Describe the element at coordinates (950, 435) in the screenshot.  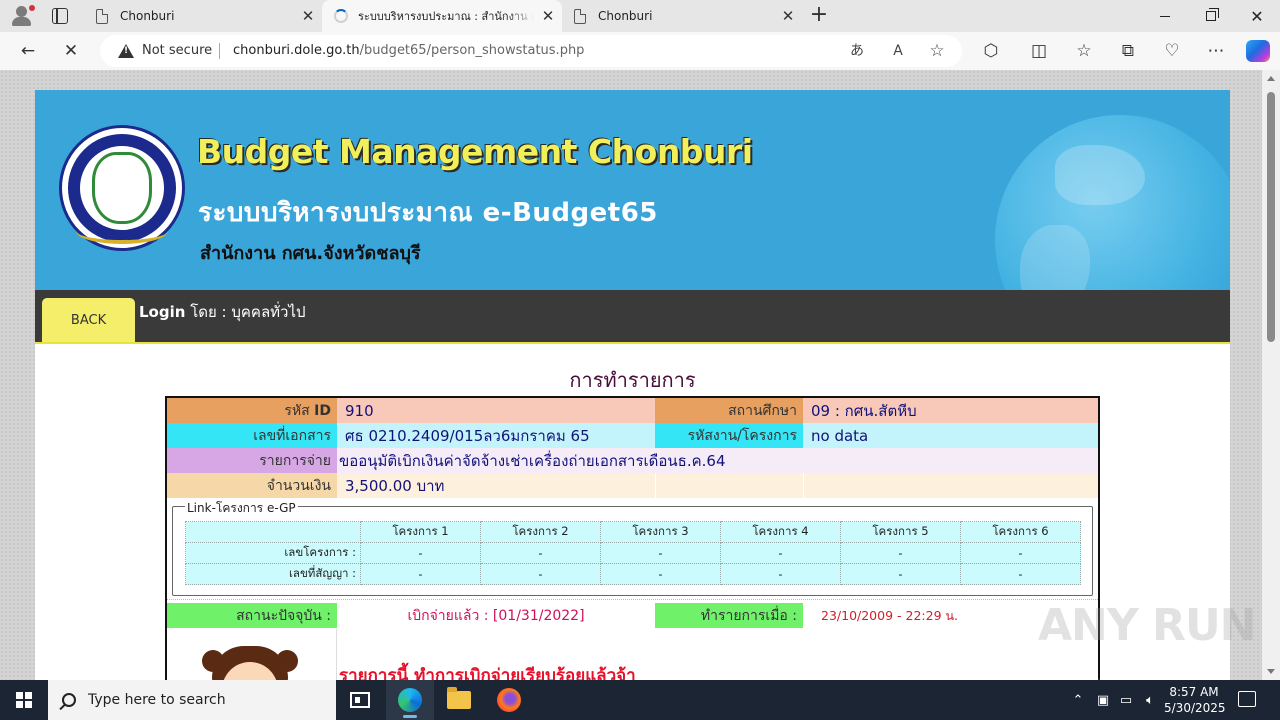
I see `project-code-value: no data` at that location.